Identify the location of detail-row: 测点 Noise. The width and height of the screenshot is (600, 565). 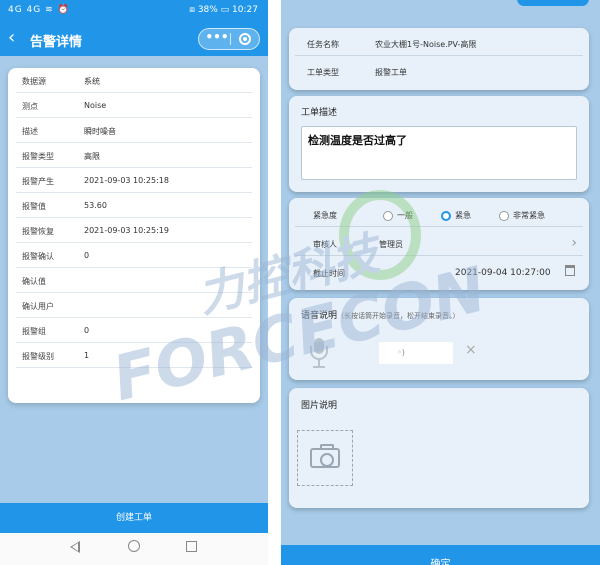
(134, 105).